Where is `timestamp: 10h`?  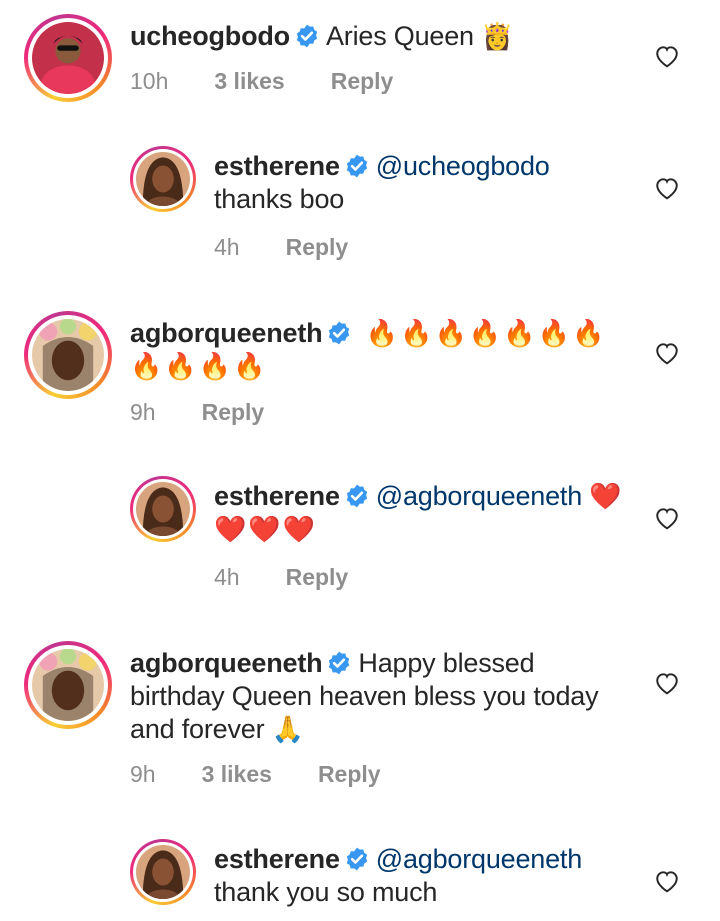 timestamp: 10h is located at coordinates (149, 81).